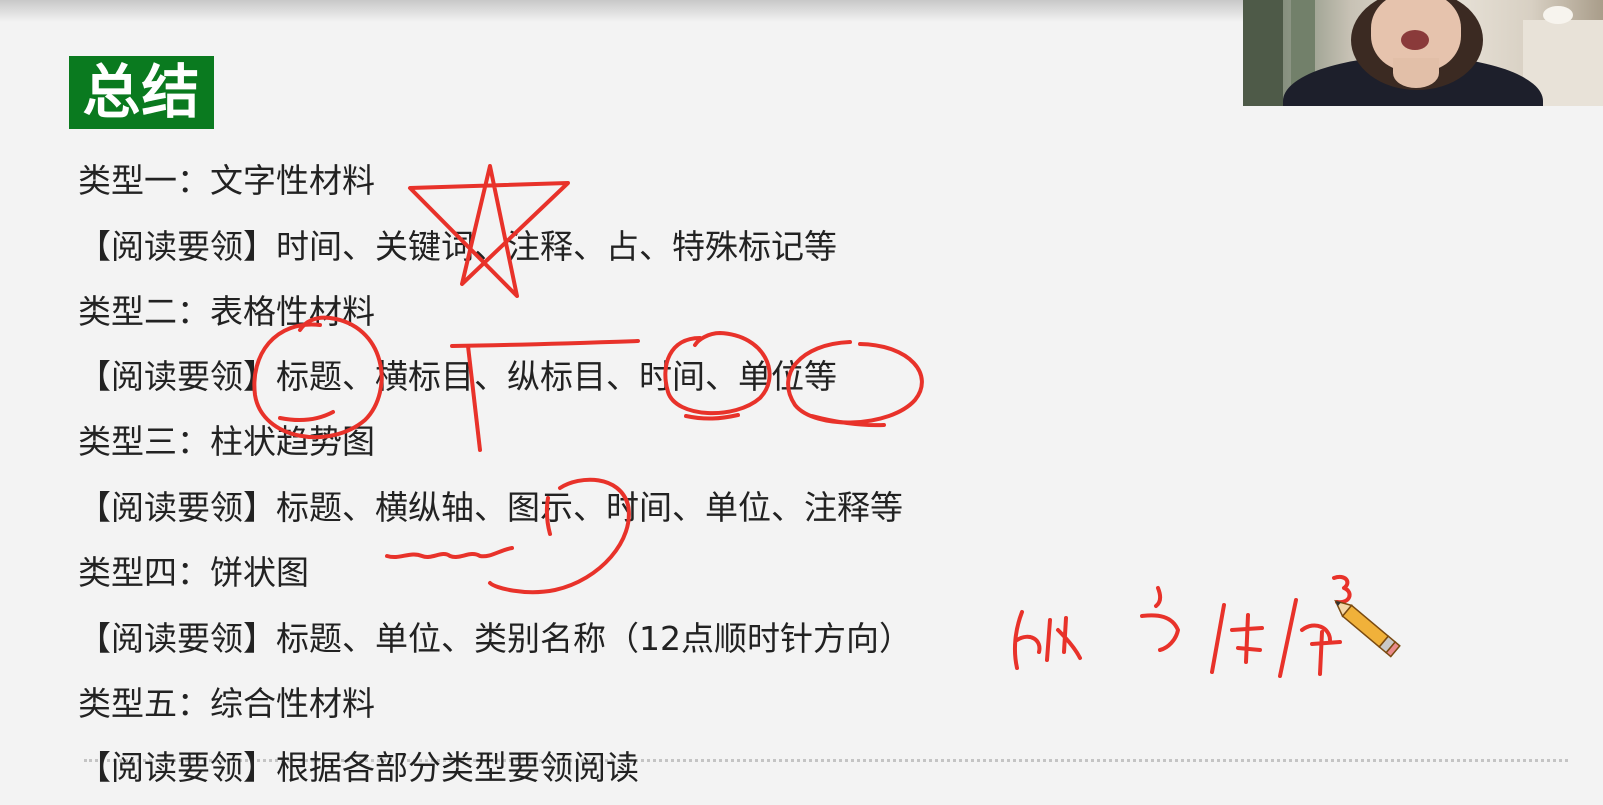  I want to click on top-shadow, so click(625, 11).